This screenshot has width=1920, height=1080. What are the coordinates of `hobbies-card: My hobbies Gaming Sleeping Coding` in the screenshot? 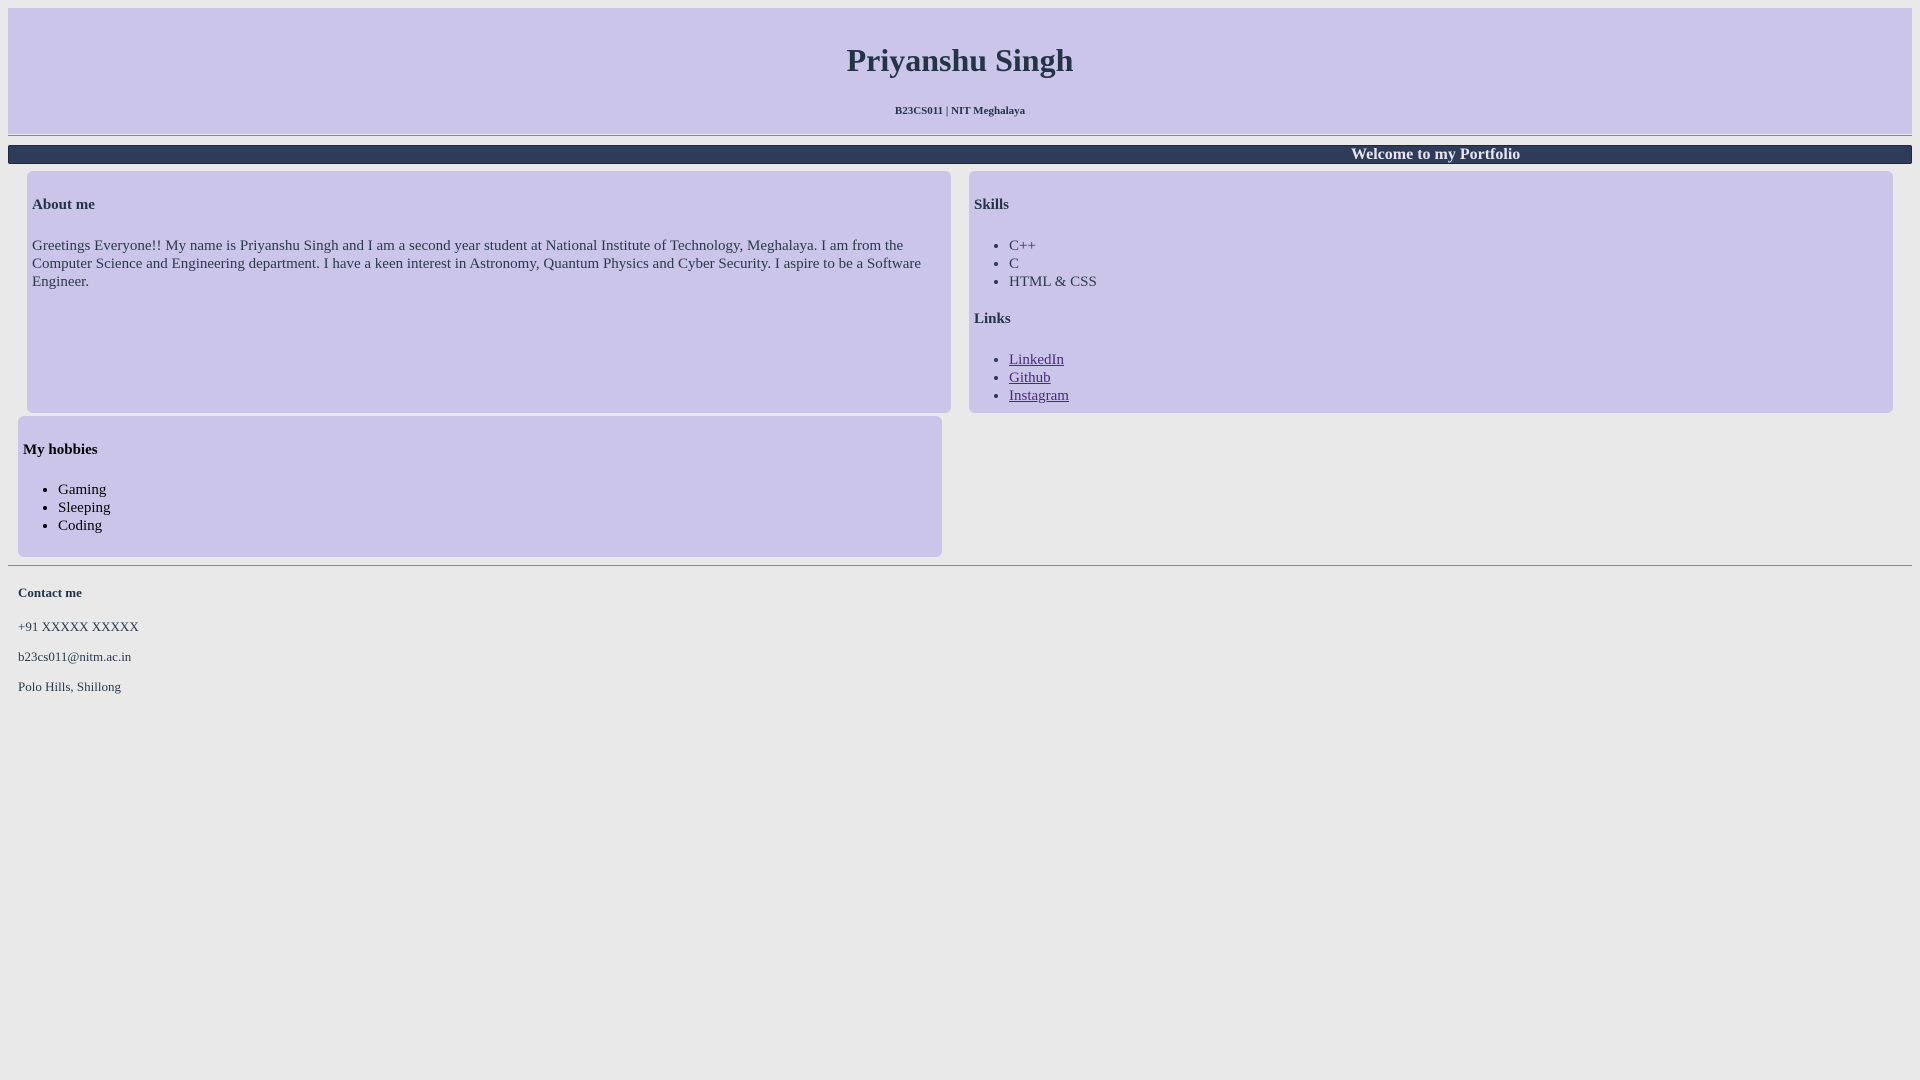 It's located at (480, 486).